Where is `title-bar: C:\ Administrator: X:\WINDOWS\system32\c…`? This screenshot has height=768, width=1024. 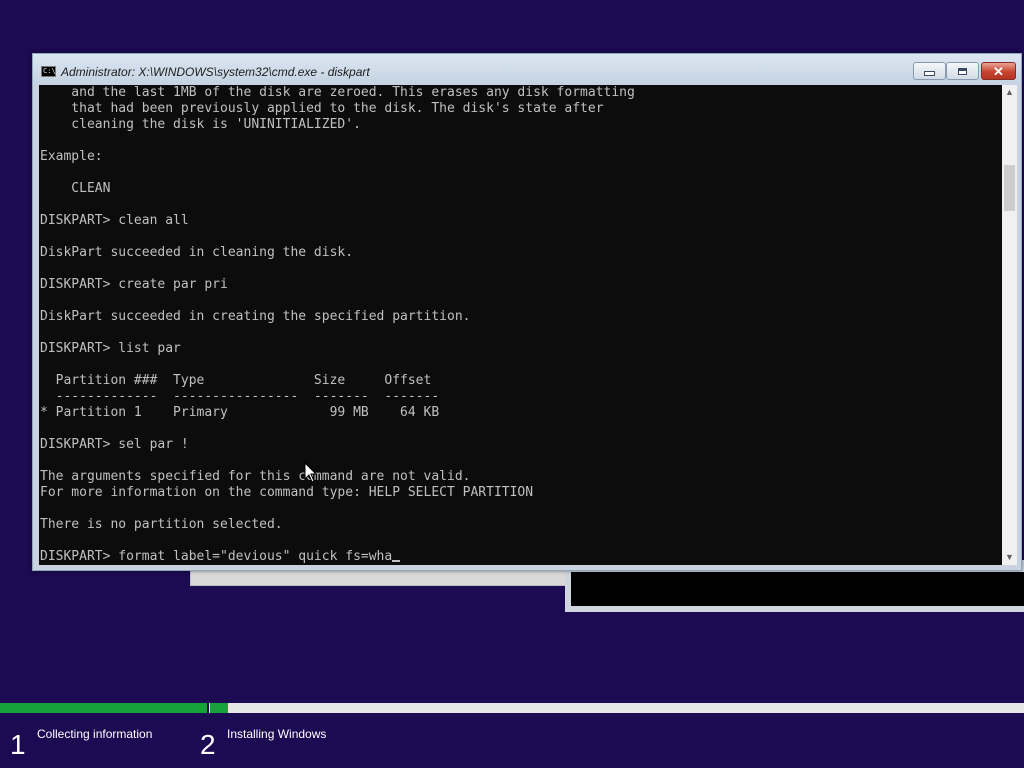 title-bar: C:\ Administrator: X:\WINDOWS\system32\c… is located at coordinates (527, 69).